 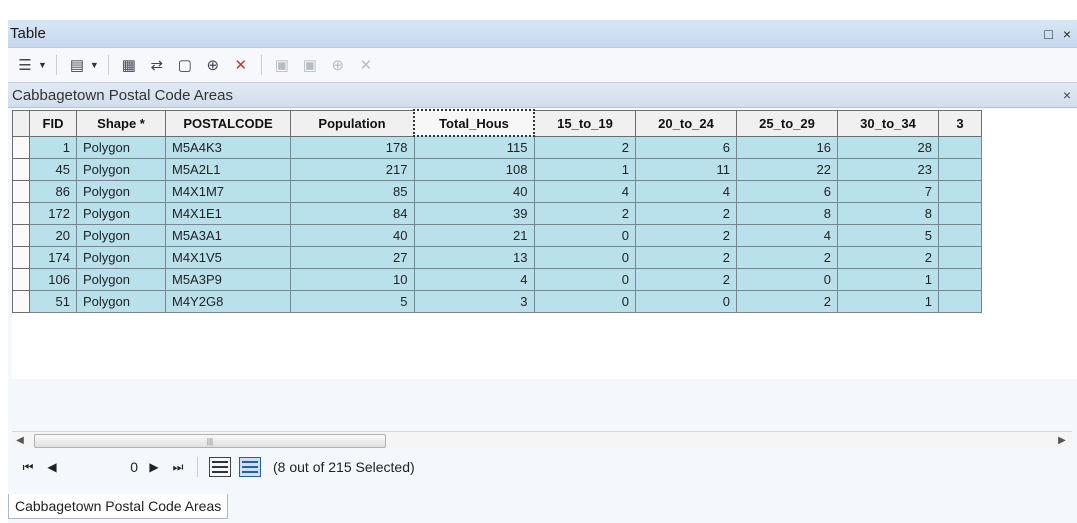 What do you see at coordinates (118, 506) in the screenshot?
I see `bottom-table-tab: Cabbagetown Postal Code Areas` at bounding box center [118, 506].